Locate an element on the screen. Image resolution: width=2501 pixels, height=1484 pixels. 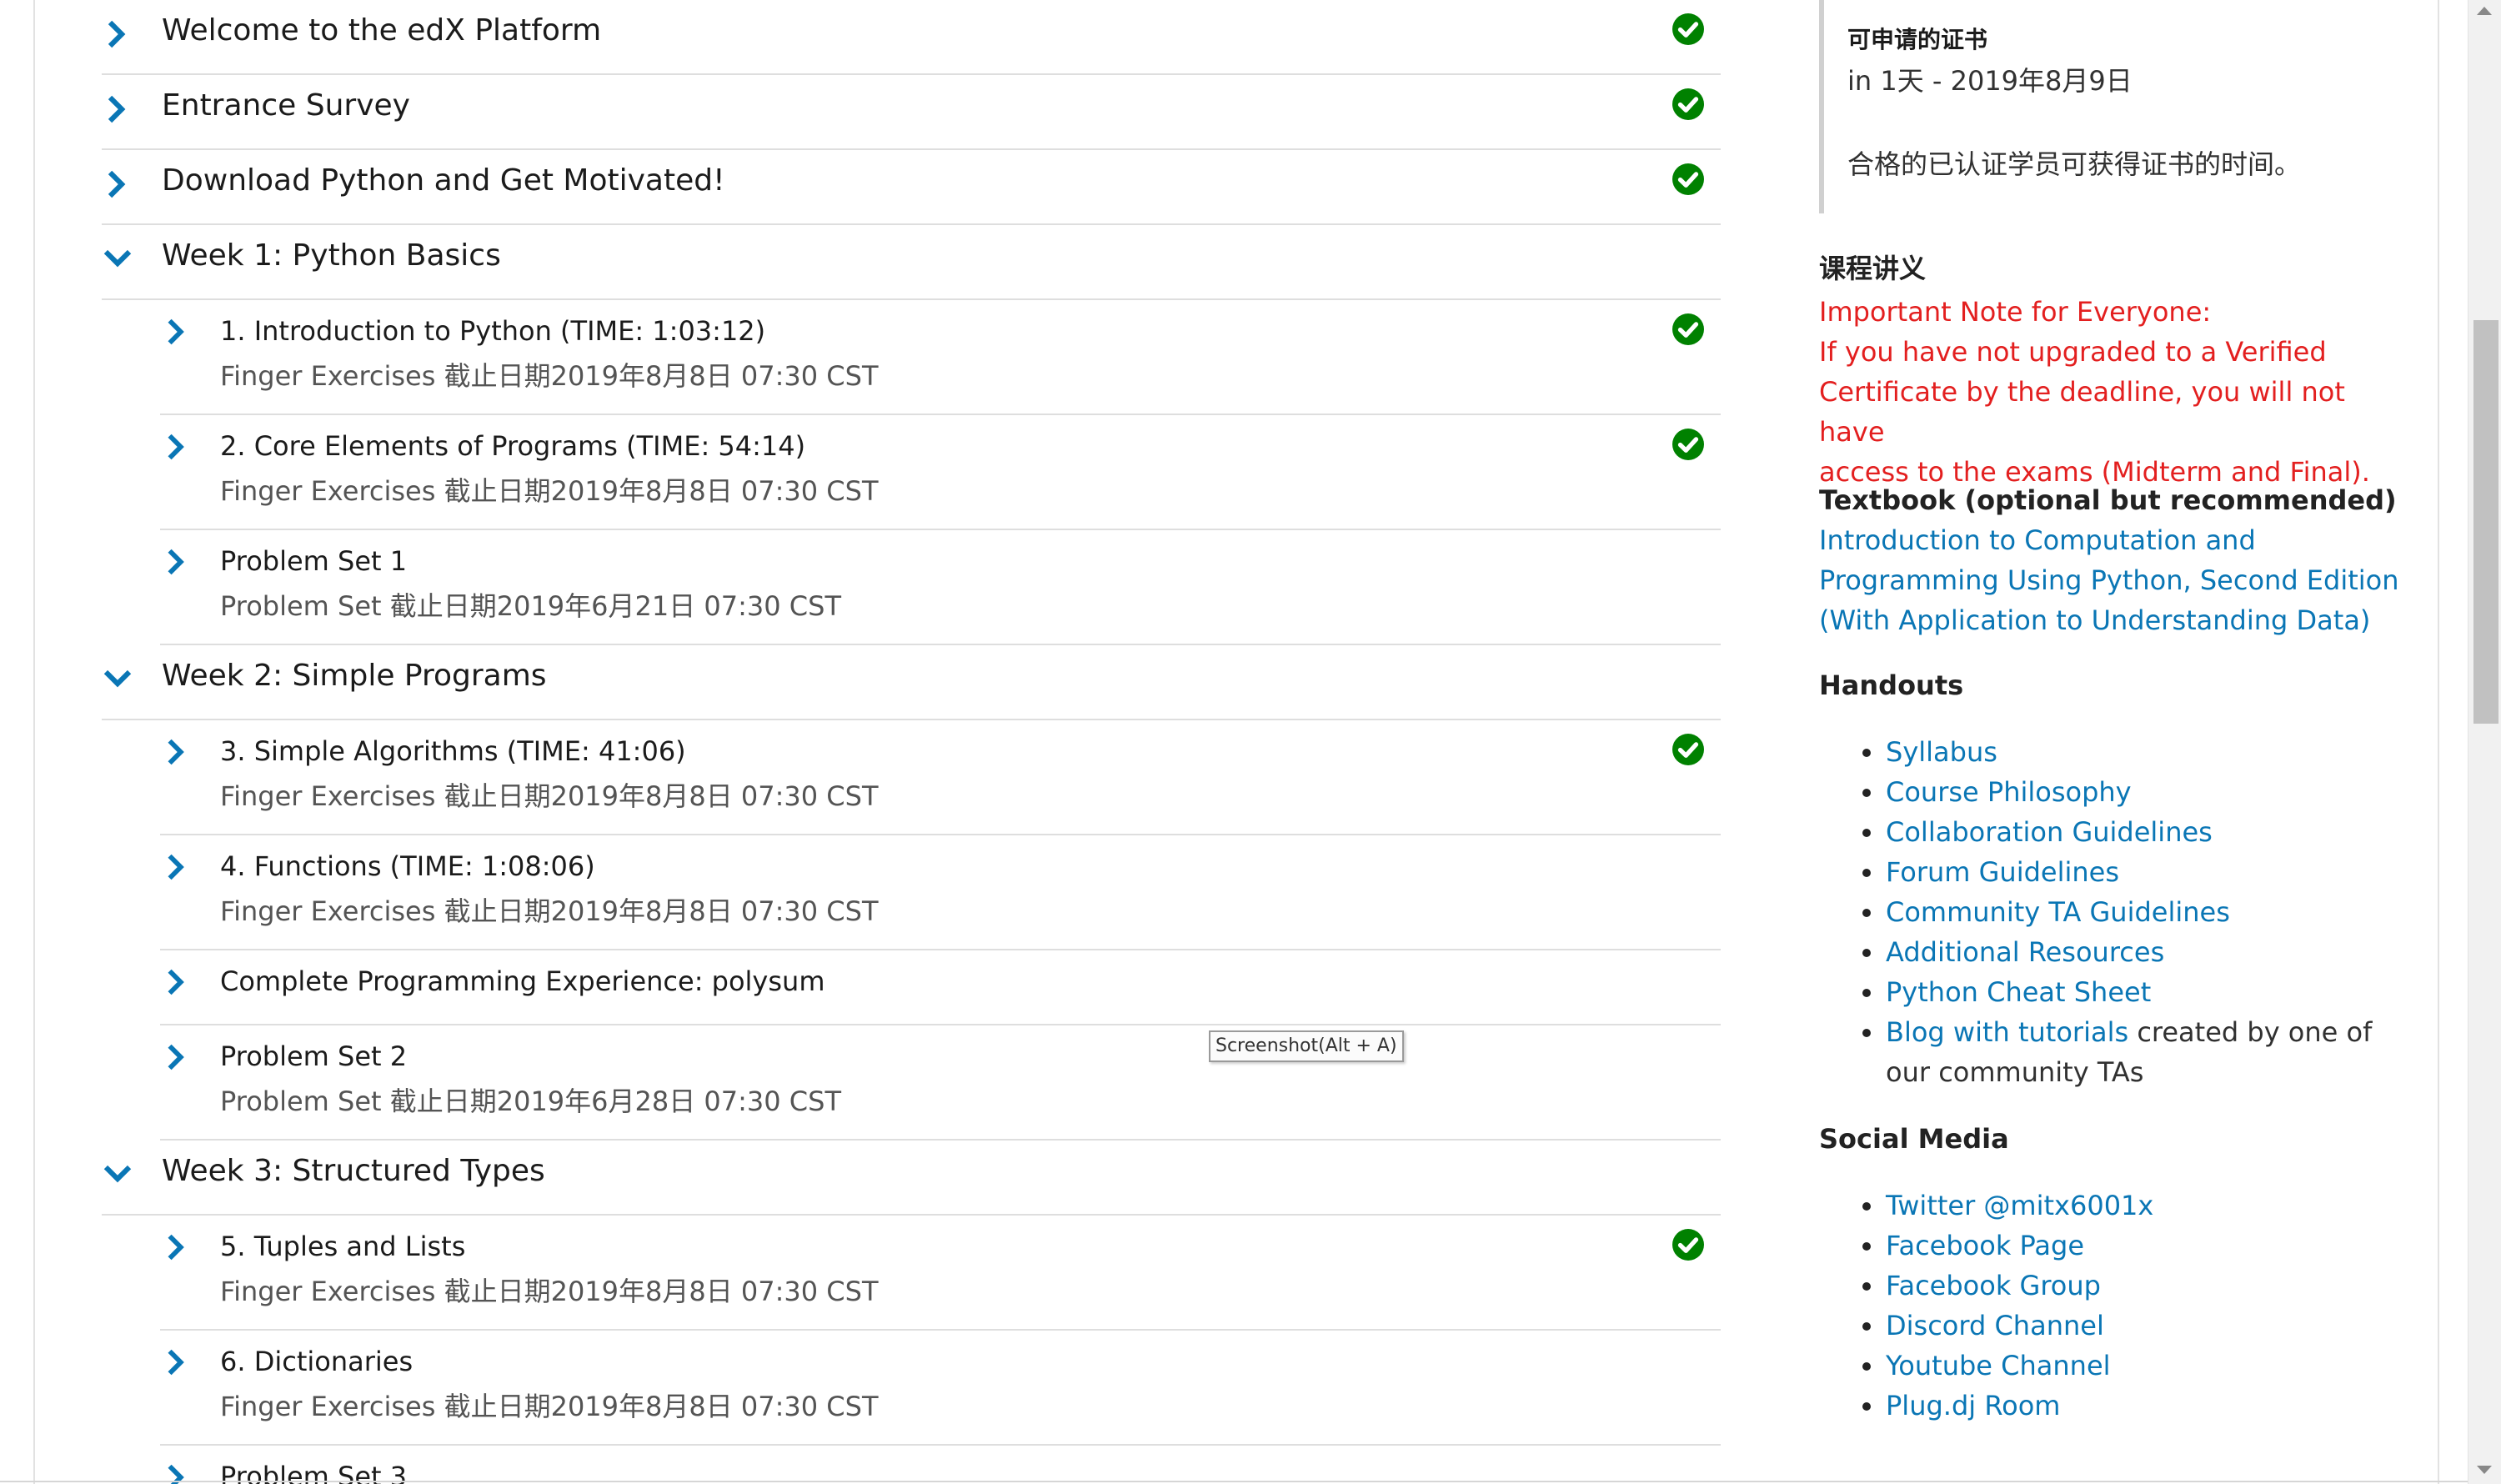
handout-item: Additional Resources is located at coordinates (2132, 952).